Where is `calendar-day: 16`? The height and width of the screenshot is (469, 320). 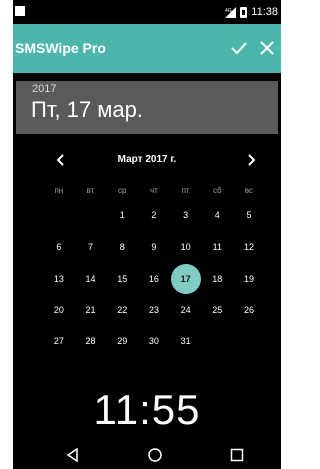 calendar-day: 16 is located at coordinates (154, 279).